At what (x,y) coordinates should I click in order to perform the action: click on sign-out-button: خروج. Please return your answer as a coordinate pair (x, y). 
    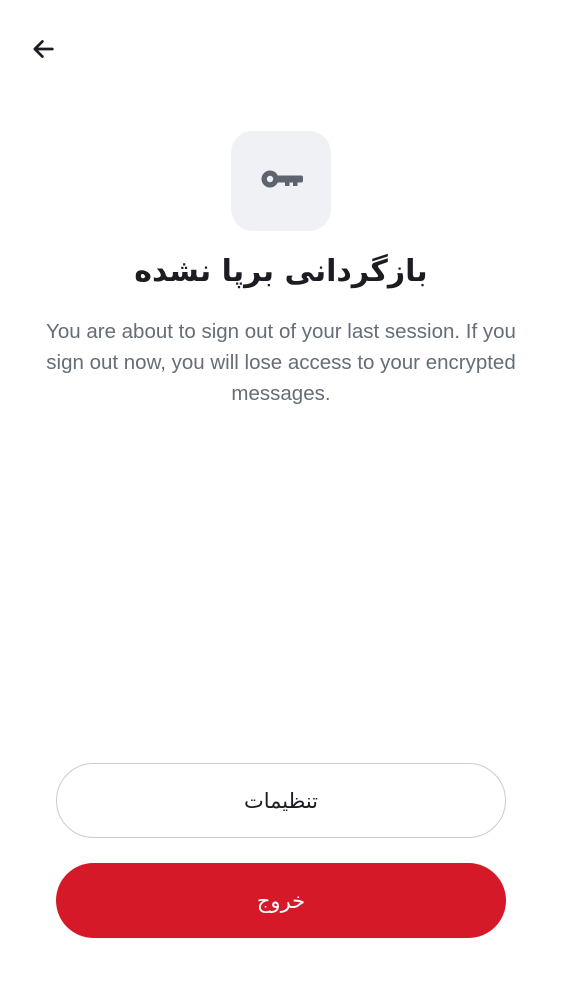
    Looking at the image, I should click on (281, 900).